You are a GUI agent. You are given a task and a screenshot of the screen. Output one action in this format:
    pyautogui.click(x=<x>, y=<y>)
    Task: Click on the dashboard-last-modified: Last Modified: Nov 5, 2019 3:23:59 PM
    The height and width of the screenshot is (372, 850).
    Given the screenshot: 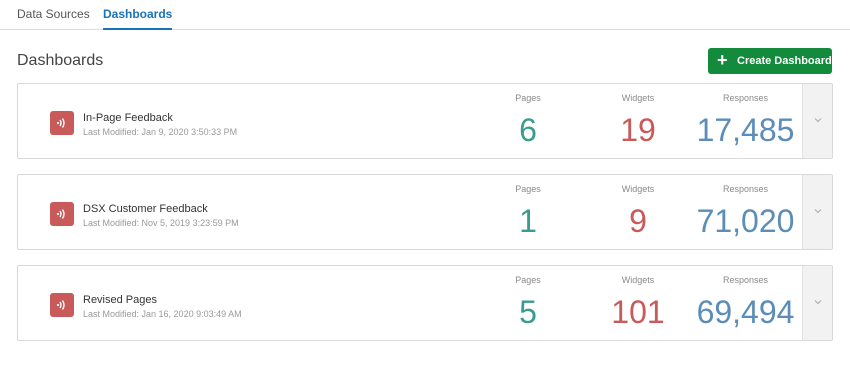 What is the action you would take?
    pyautogui.click(x=161, y=223)
    